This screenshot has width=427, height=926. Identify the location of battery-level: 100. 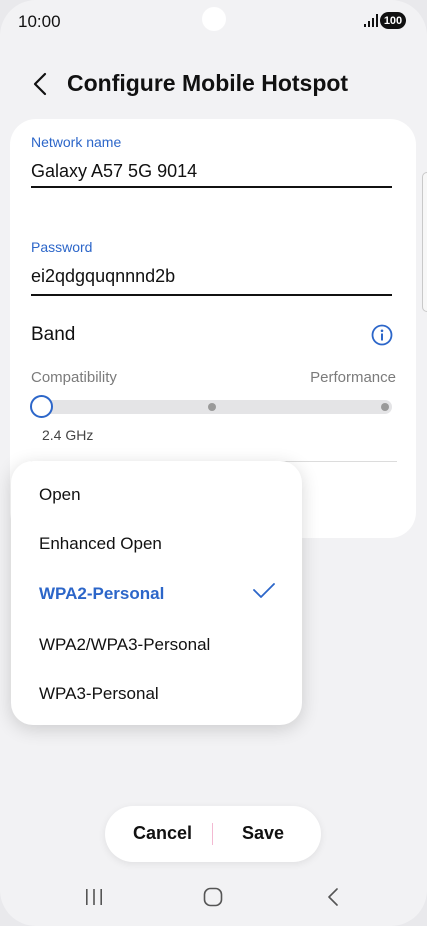
(393, 20).